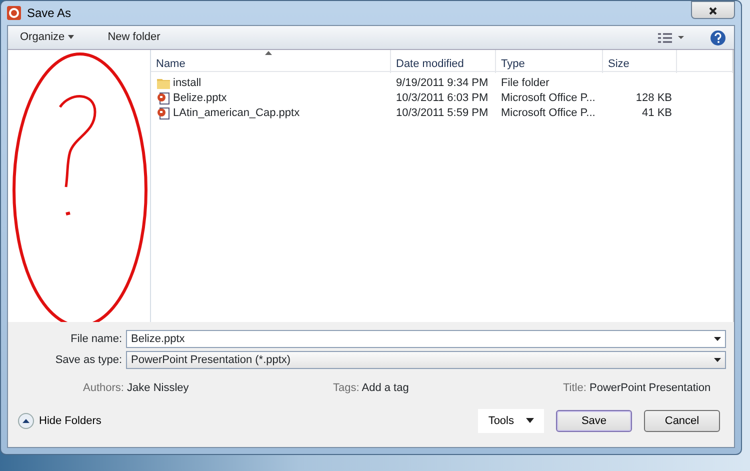 Image resolution: width=750 pixels, height=471 pixels. Describe the element at coordinates (158, 388) in the screenshot. I see `property-value: Jake Nissley` at that location.